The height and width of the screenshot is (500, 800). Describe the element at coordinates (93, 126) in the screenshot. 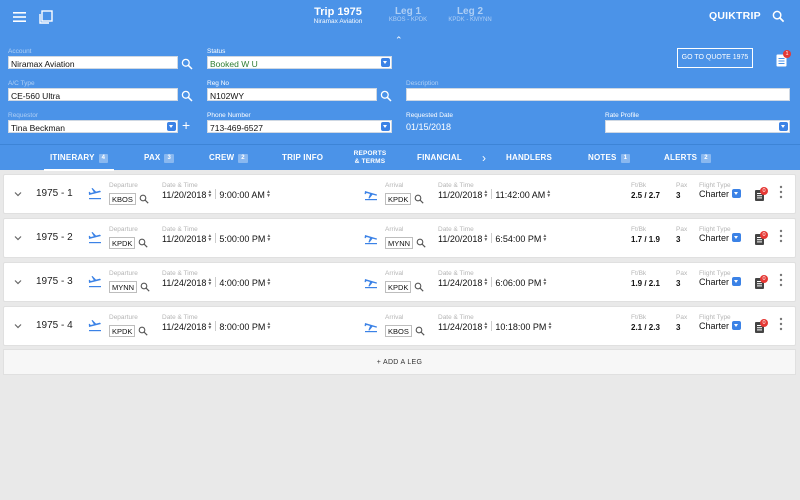

I see `requestor-select: Tina Beckman` at that location.